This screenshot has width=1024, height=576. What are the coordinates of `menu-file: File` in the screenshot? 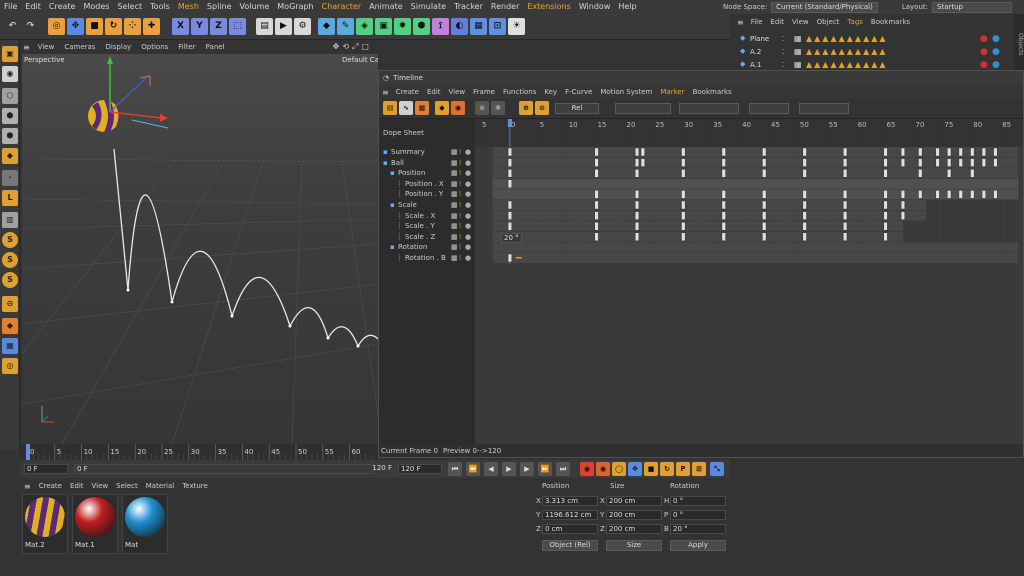 It's located at (10, 7).